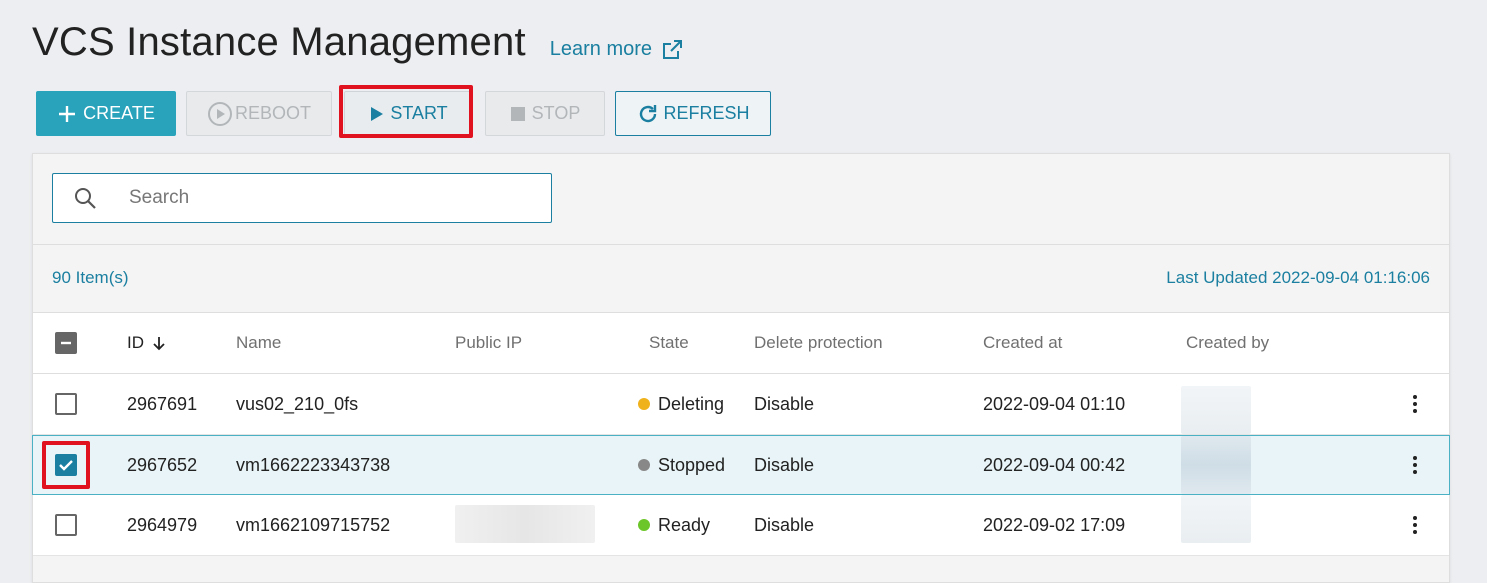  What do you see at coordinates (162, 524) in the screenshot?
I see `row-id: 2964979` at bounding box center [162, 524].